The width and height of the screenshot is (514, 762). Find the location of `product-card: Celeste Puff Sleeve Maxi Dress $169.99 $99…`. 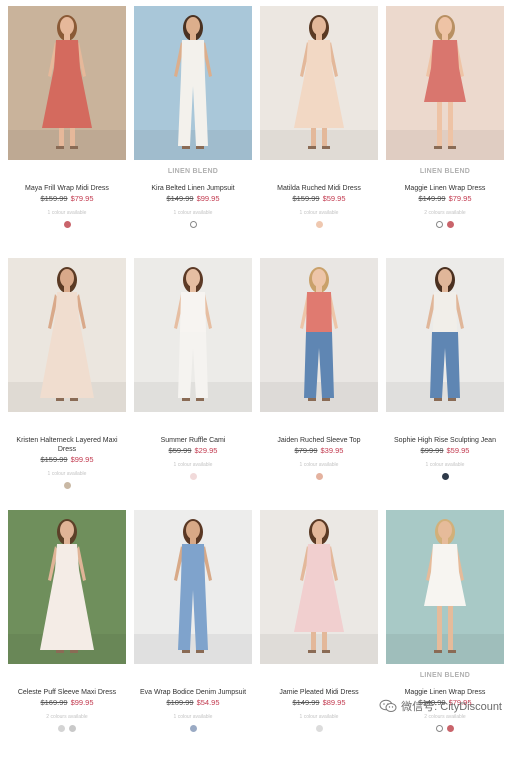

product-card: Celeste Puff Sleeve Maxi Dress $169.99 $99… is located at coordinates (67, 636).